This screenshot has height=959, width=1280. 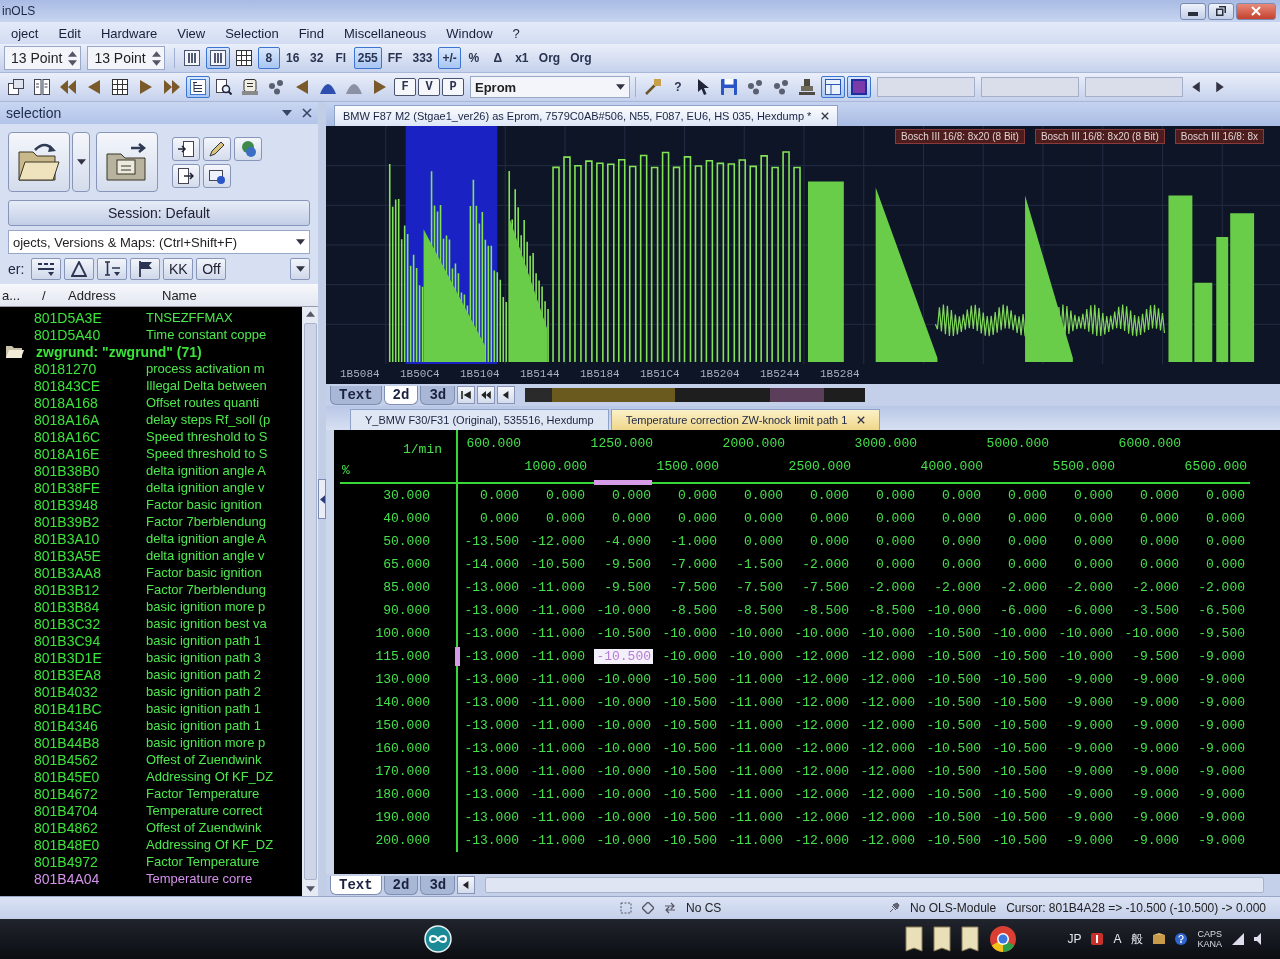 What do you see at coordinates (322, 499) in the screenshot?
I see `collapse-button` at bounding box center [322, 499].